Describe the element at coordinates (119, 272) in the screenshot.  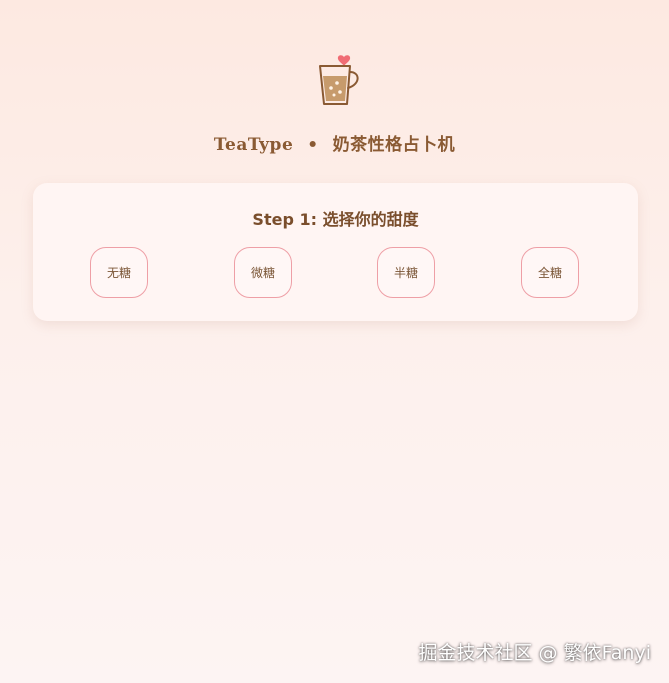
I see `option-no-sugar-button: 无糖` at that location.